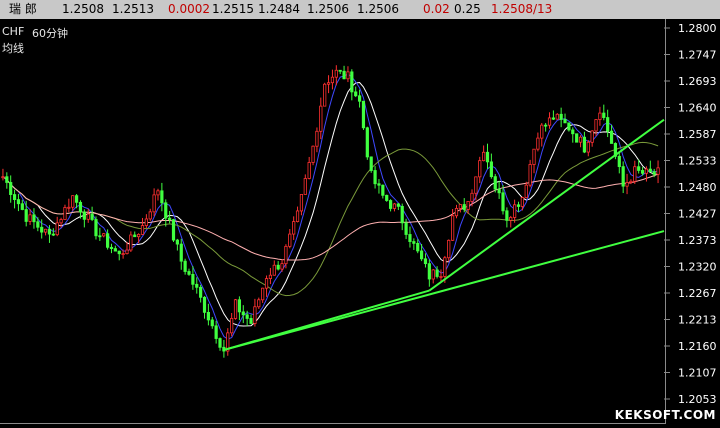 The height and width of the screenshot is (428, 720). I want to click on y-tick-label: 1.2267, so click(697, 293).